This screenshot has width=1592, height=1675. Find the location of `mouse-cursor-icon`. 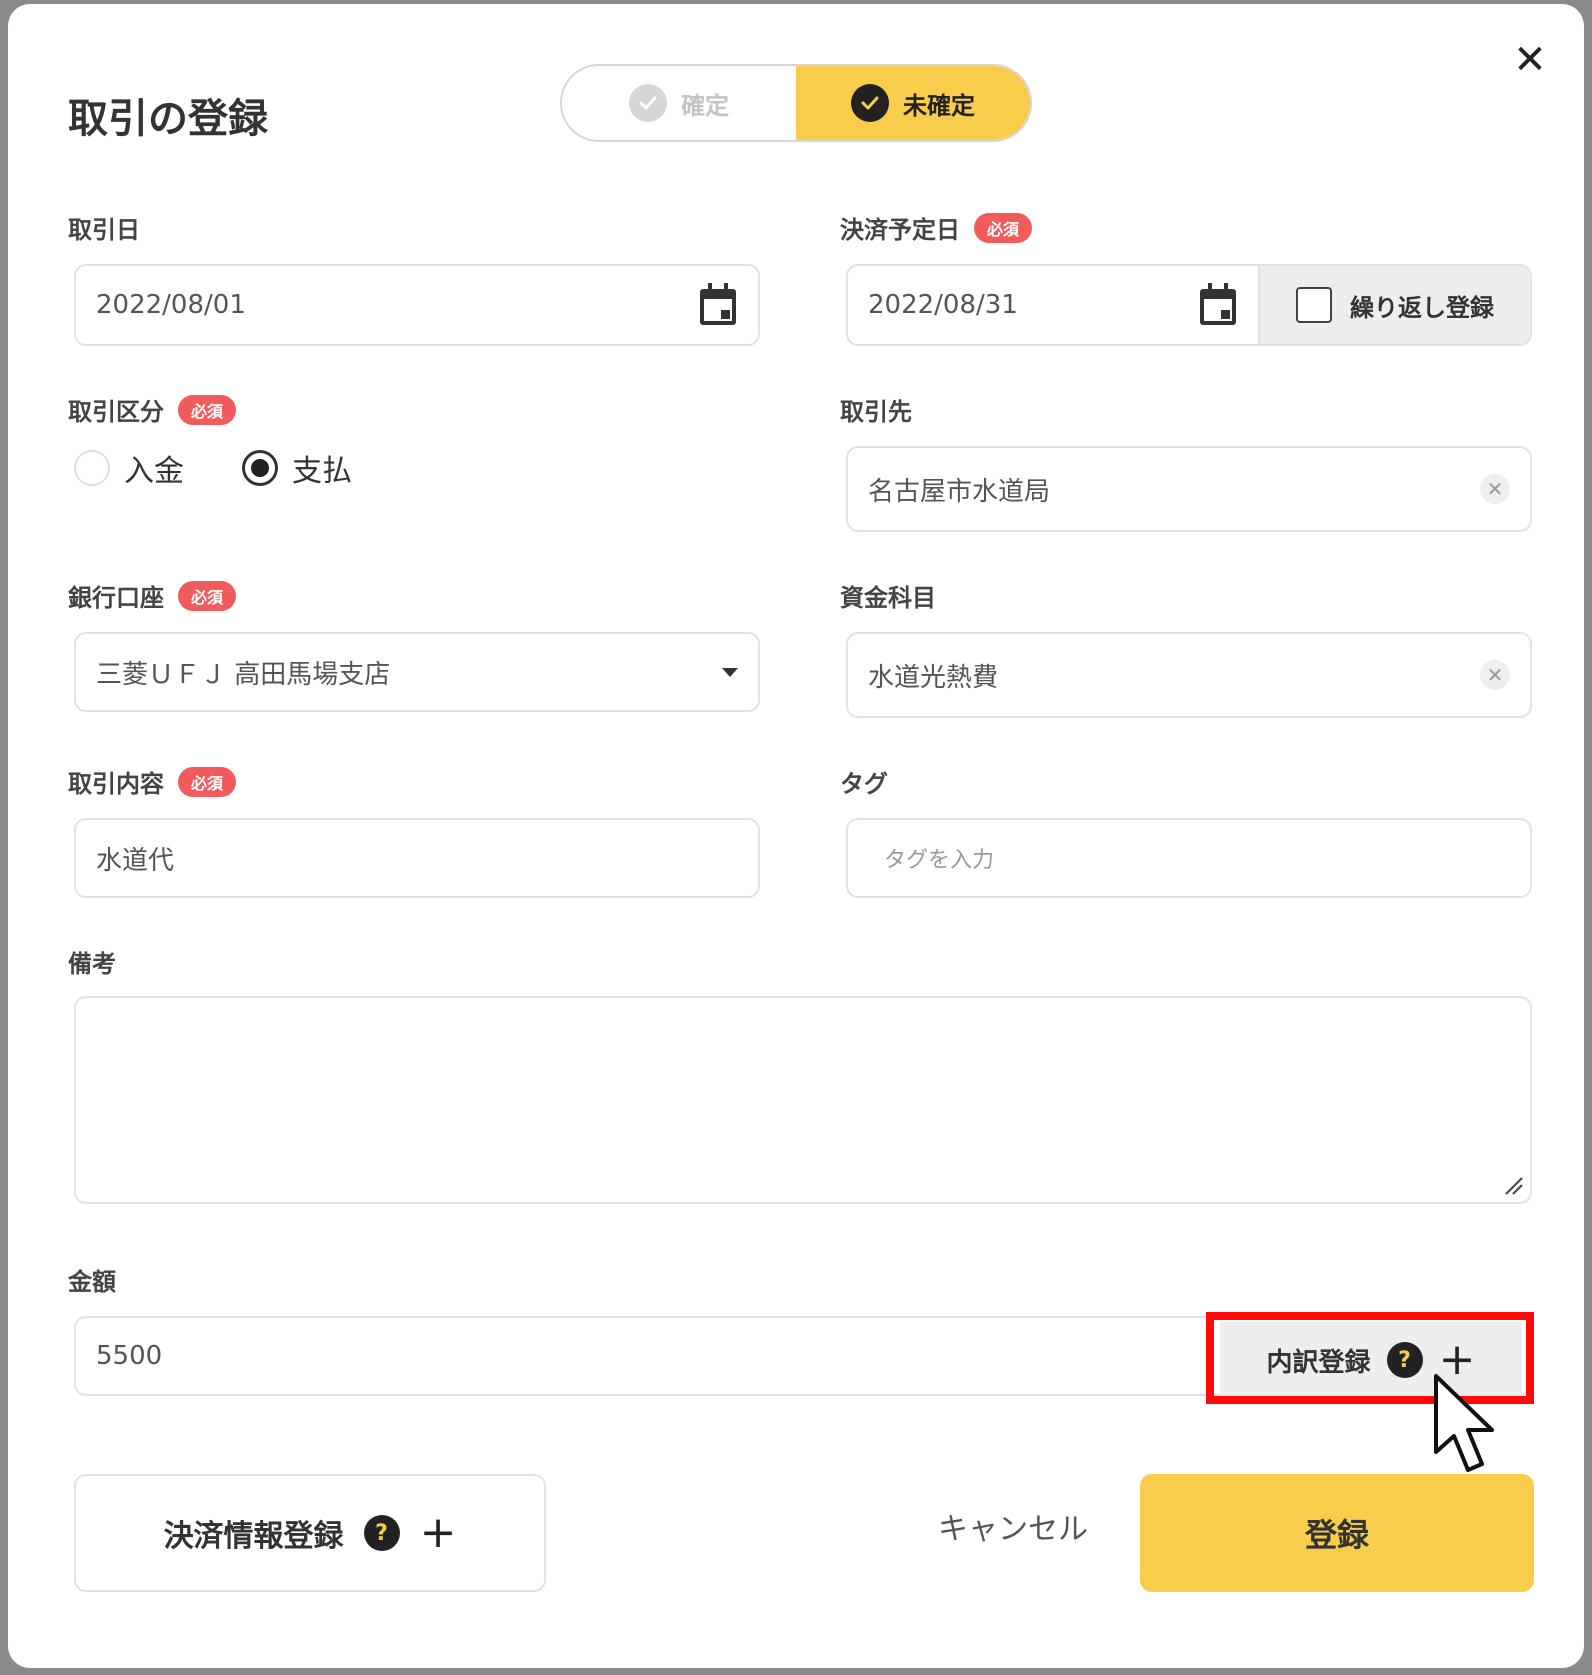

mouse-cursor-icon is located at coordinates (1464, 1423).